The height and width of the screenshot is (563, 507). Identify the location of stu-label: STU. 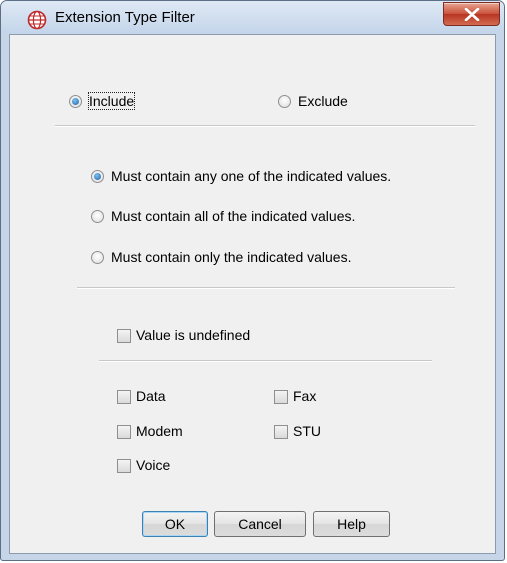
(307, 431).